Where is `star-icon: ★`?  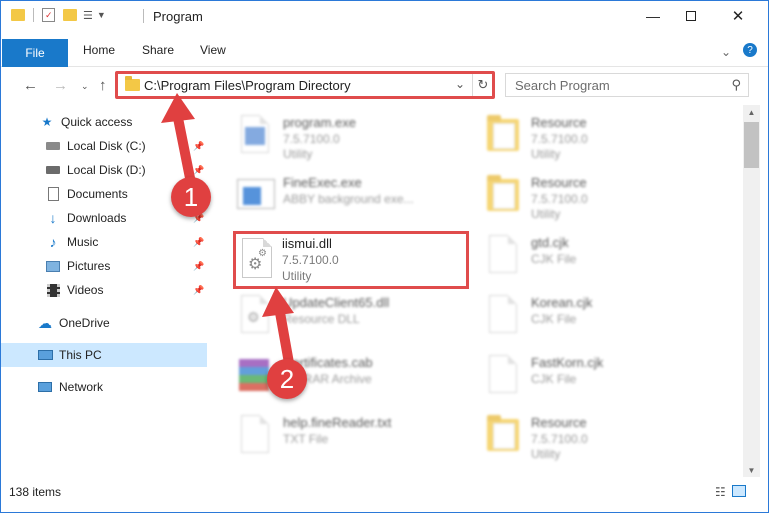 star-icon: ★ is located at coordinates (47, 122).